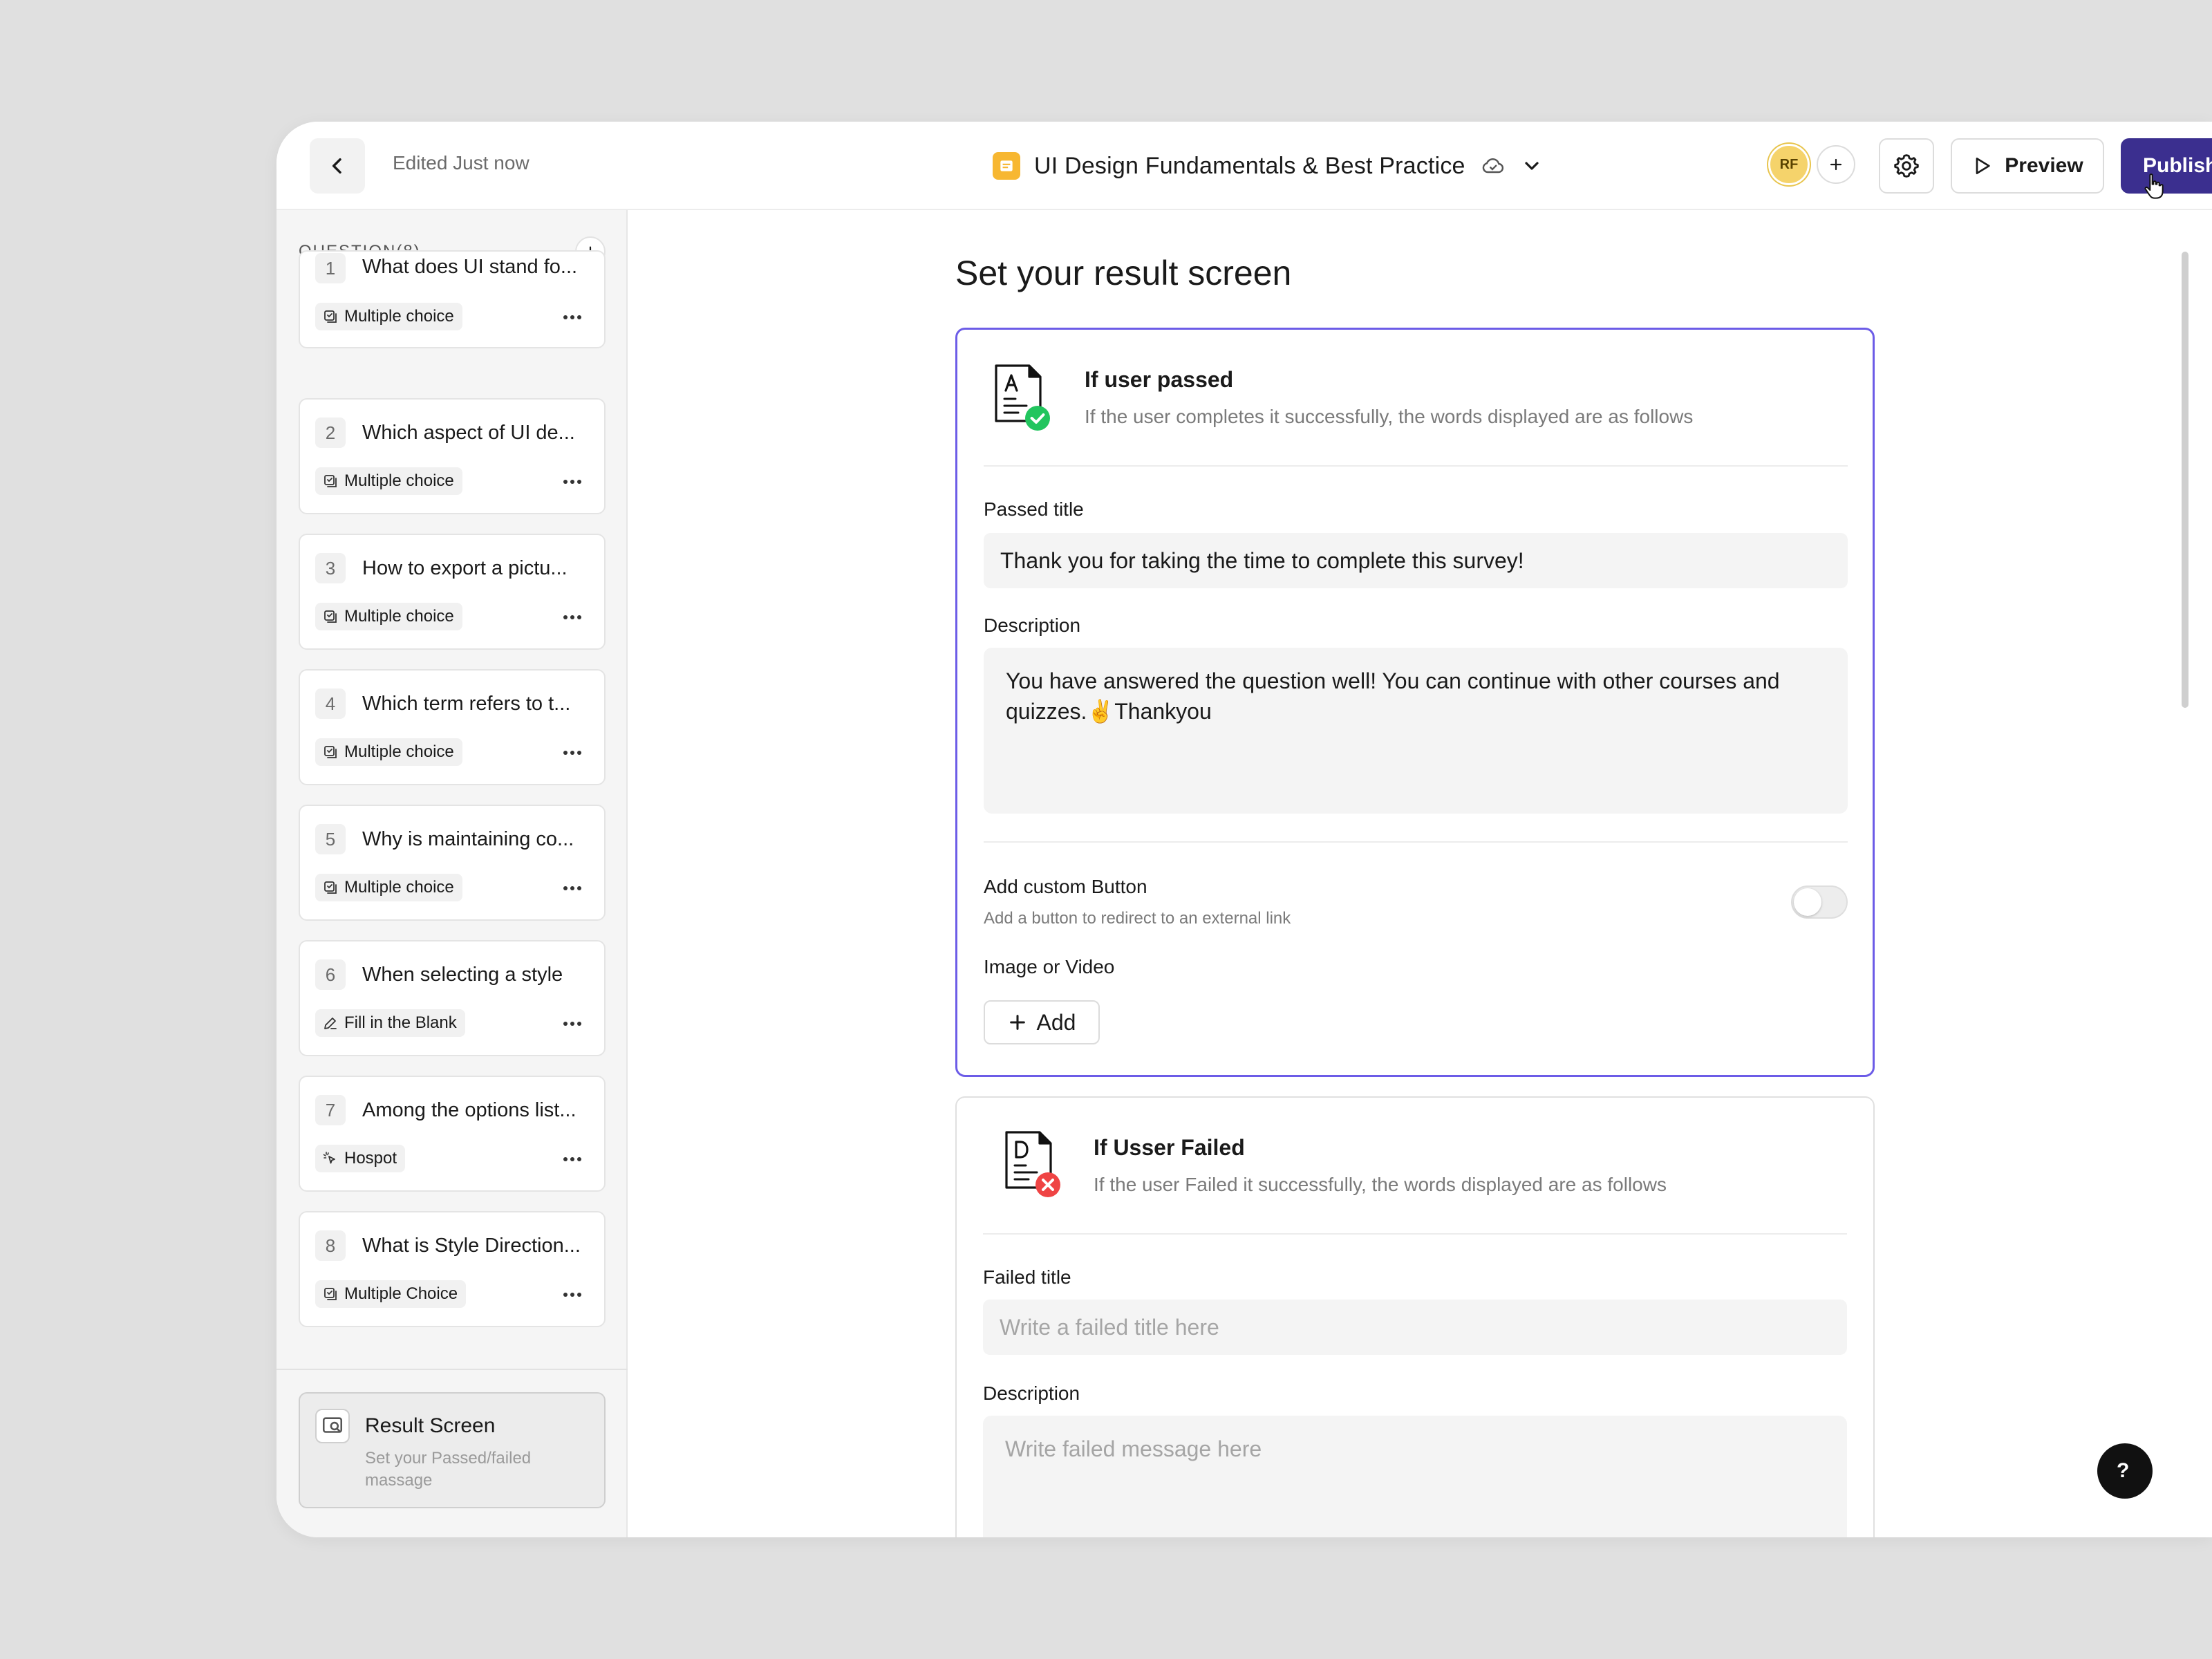 The height and width of the screenshot is (1659, 2212). Describe the element at coordinates (448, 1469) in the screenshot. I see `result-screen-subtitle: Set your Passed/failed massage` at that location.